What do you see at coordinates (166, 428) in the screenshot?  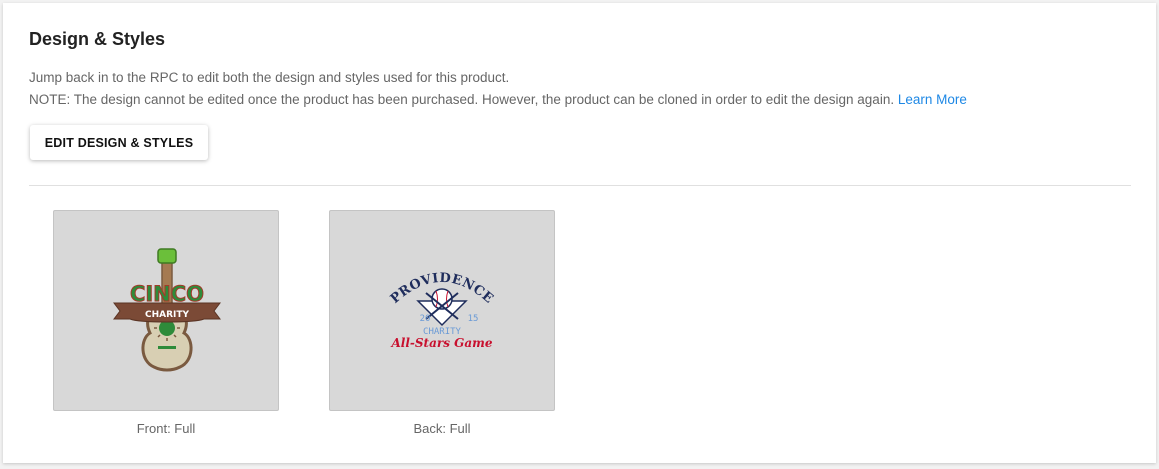 I see `front-caption: Front: Full` at bounding box center [166, 428].